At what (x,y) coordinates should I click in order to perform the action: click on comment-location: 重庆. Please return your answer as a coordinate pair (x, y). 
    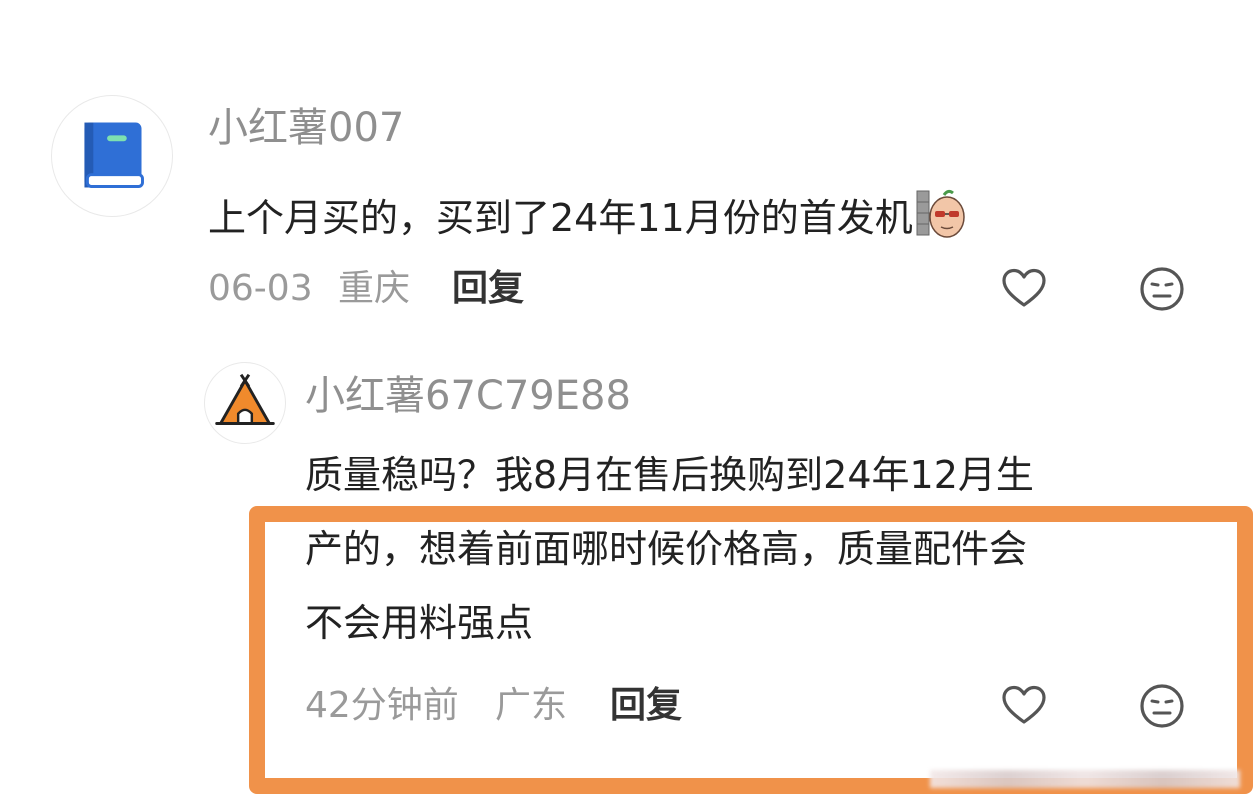
    Looking at the image, I should click on (374, 288).